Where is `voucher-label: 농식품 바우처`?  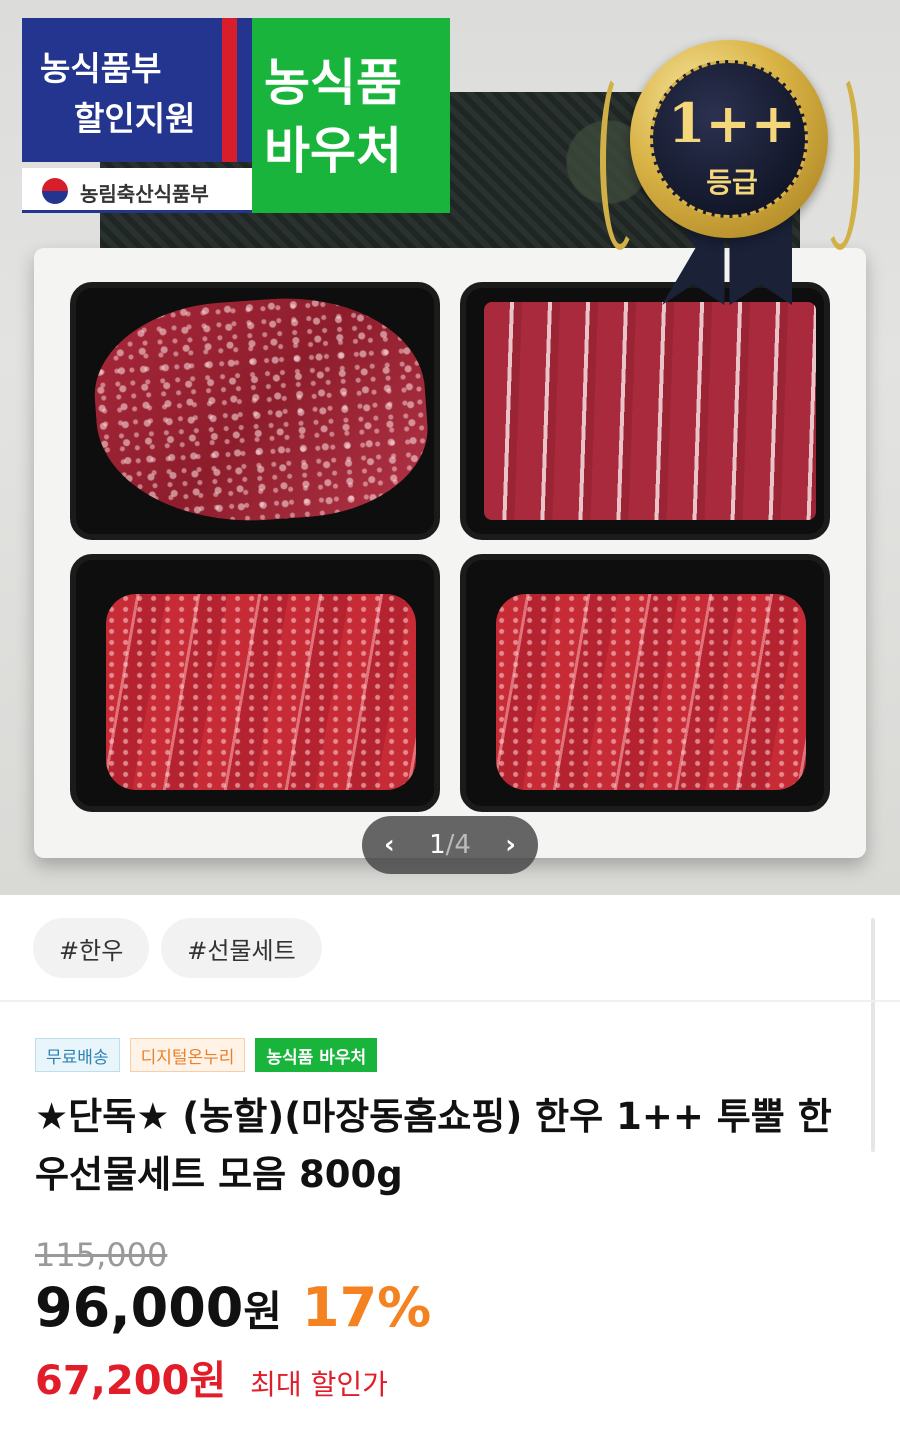 voucher-label: 농식품 바우처 is located at coordinates (316, 1055).